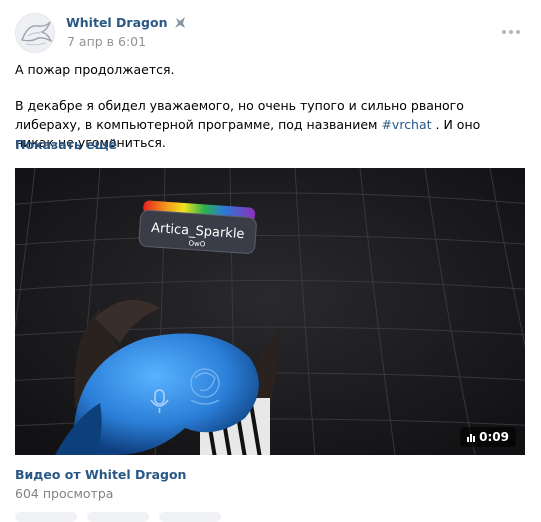 This screenshot has width=541, height=522. What do you see at coordinates (95, 69) in the screenshot?
I see `post-text-line-1: А пожар продолжается.` at bounding box center [95, 69].